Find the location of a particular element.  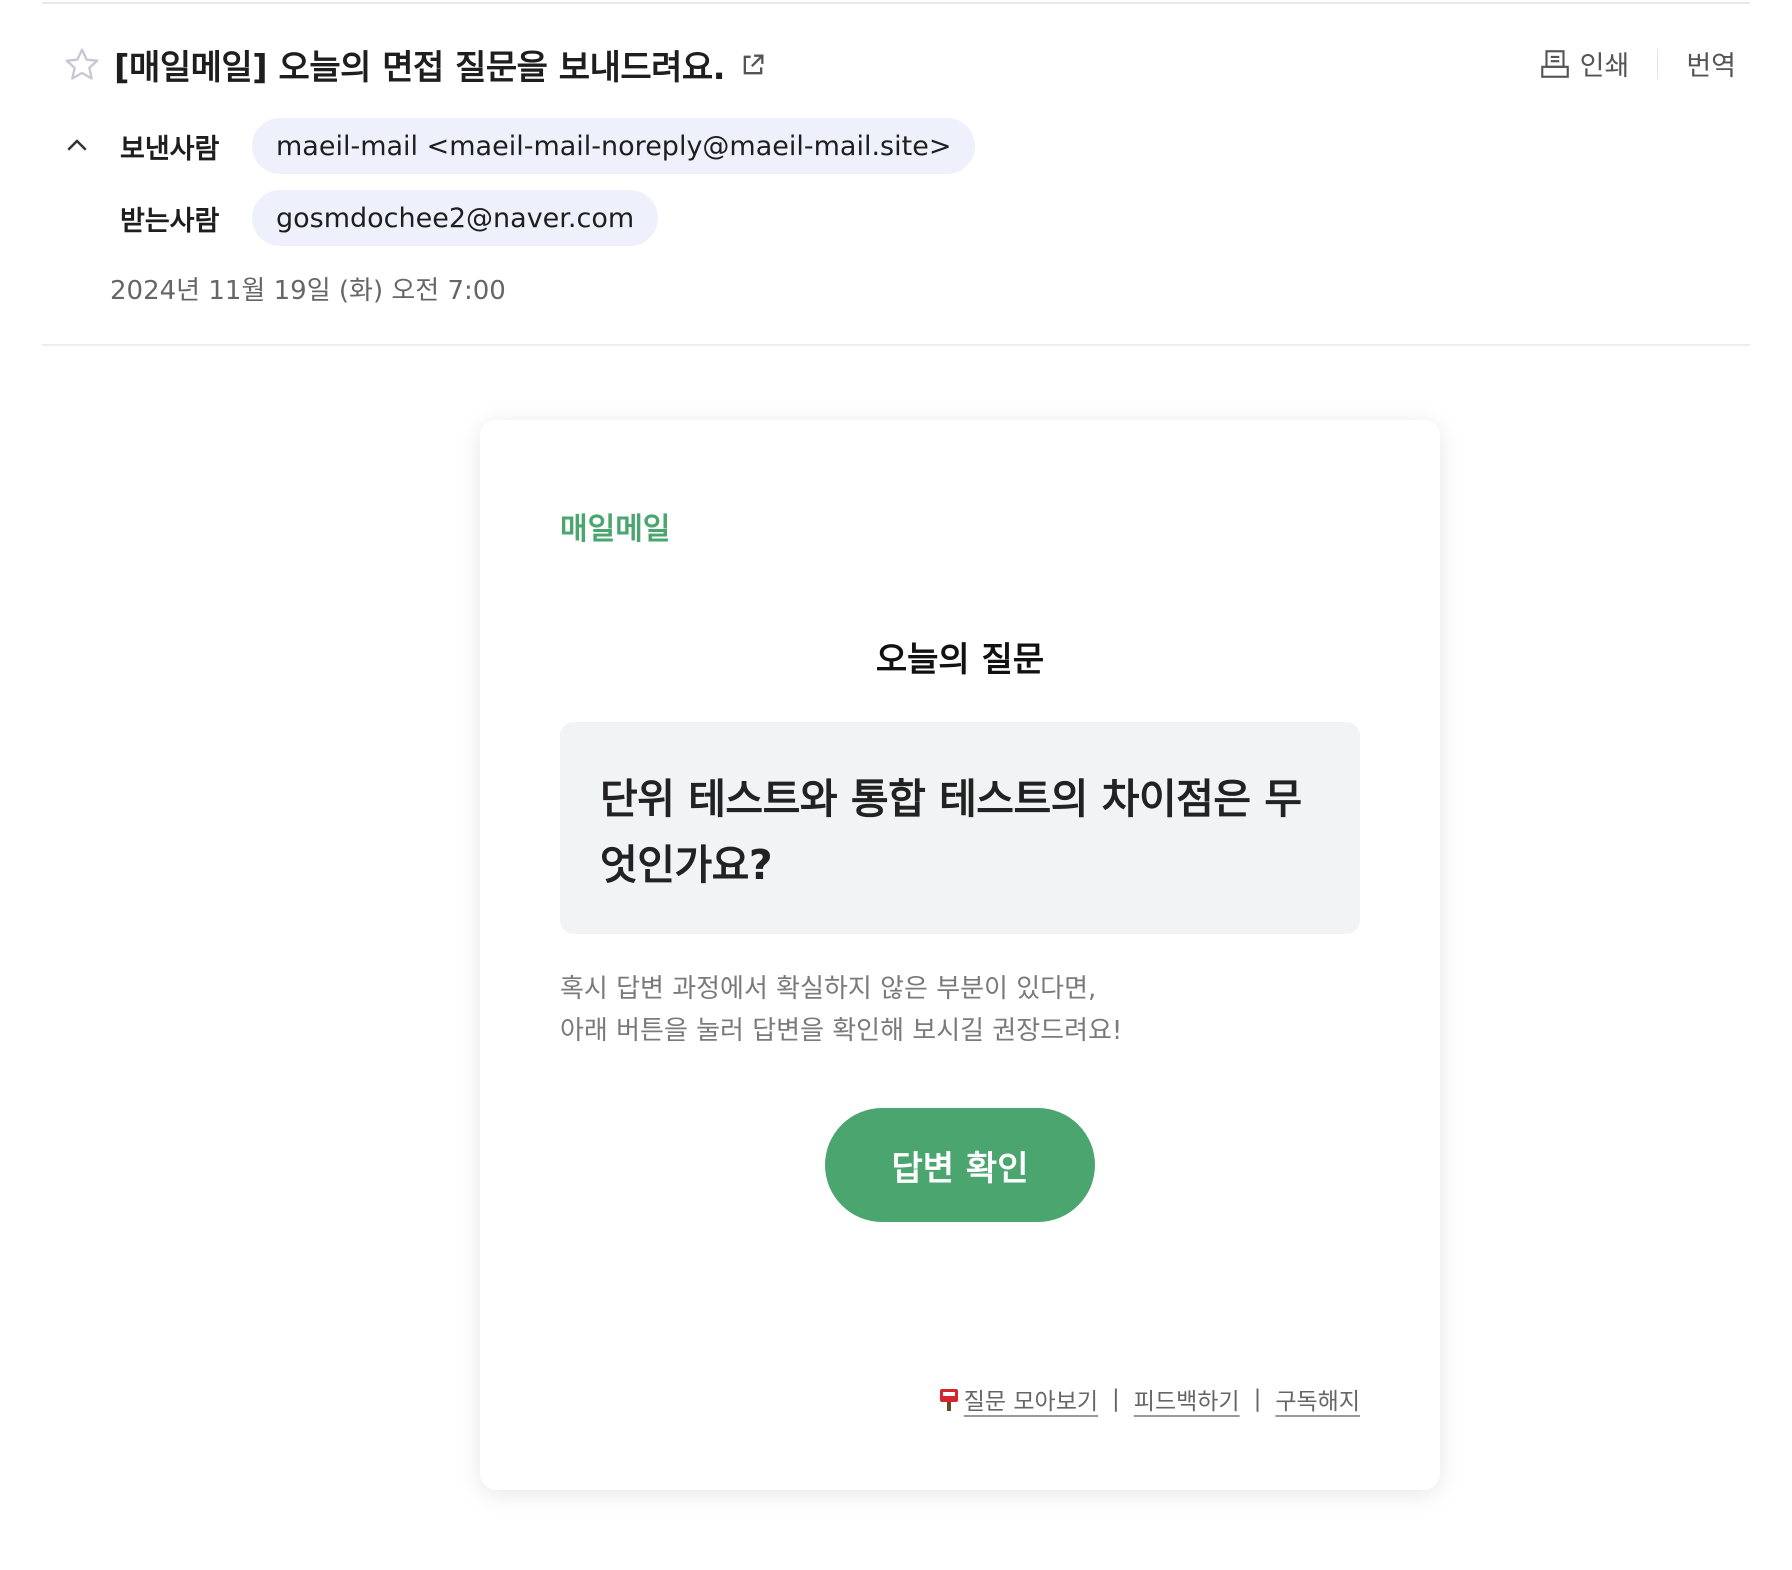

print-button: 인쇄 is located at coordinates (1584, 63).